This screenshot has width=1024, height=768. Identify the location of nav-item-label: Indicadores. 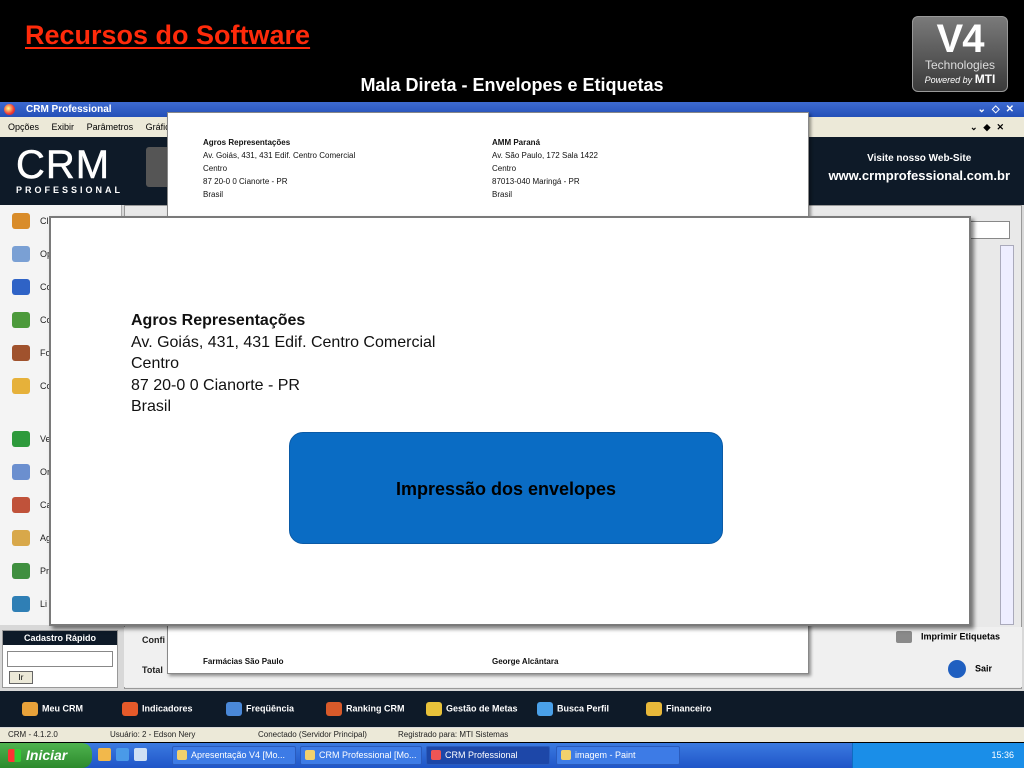
(167, 708).